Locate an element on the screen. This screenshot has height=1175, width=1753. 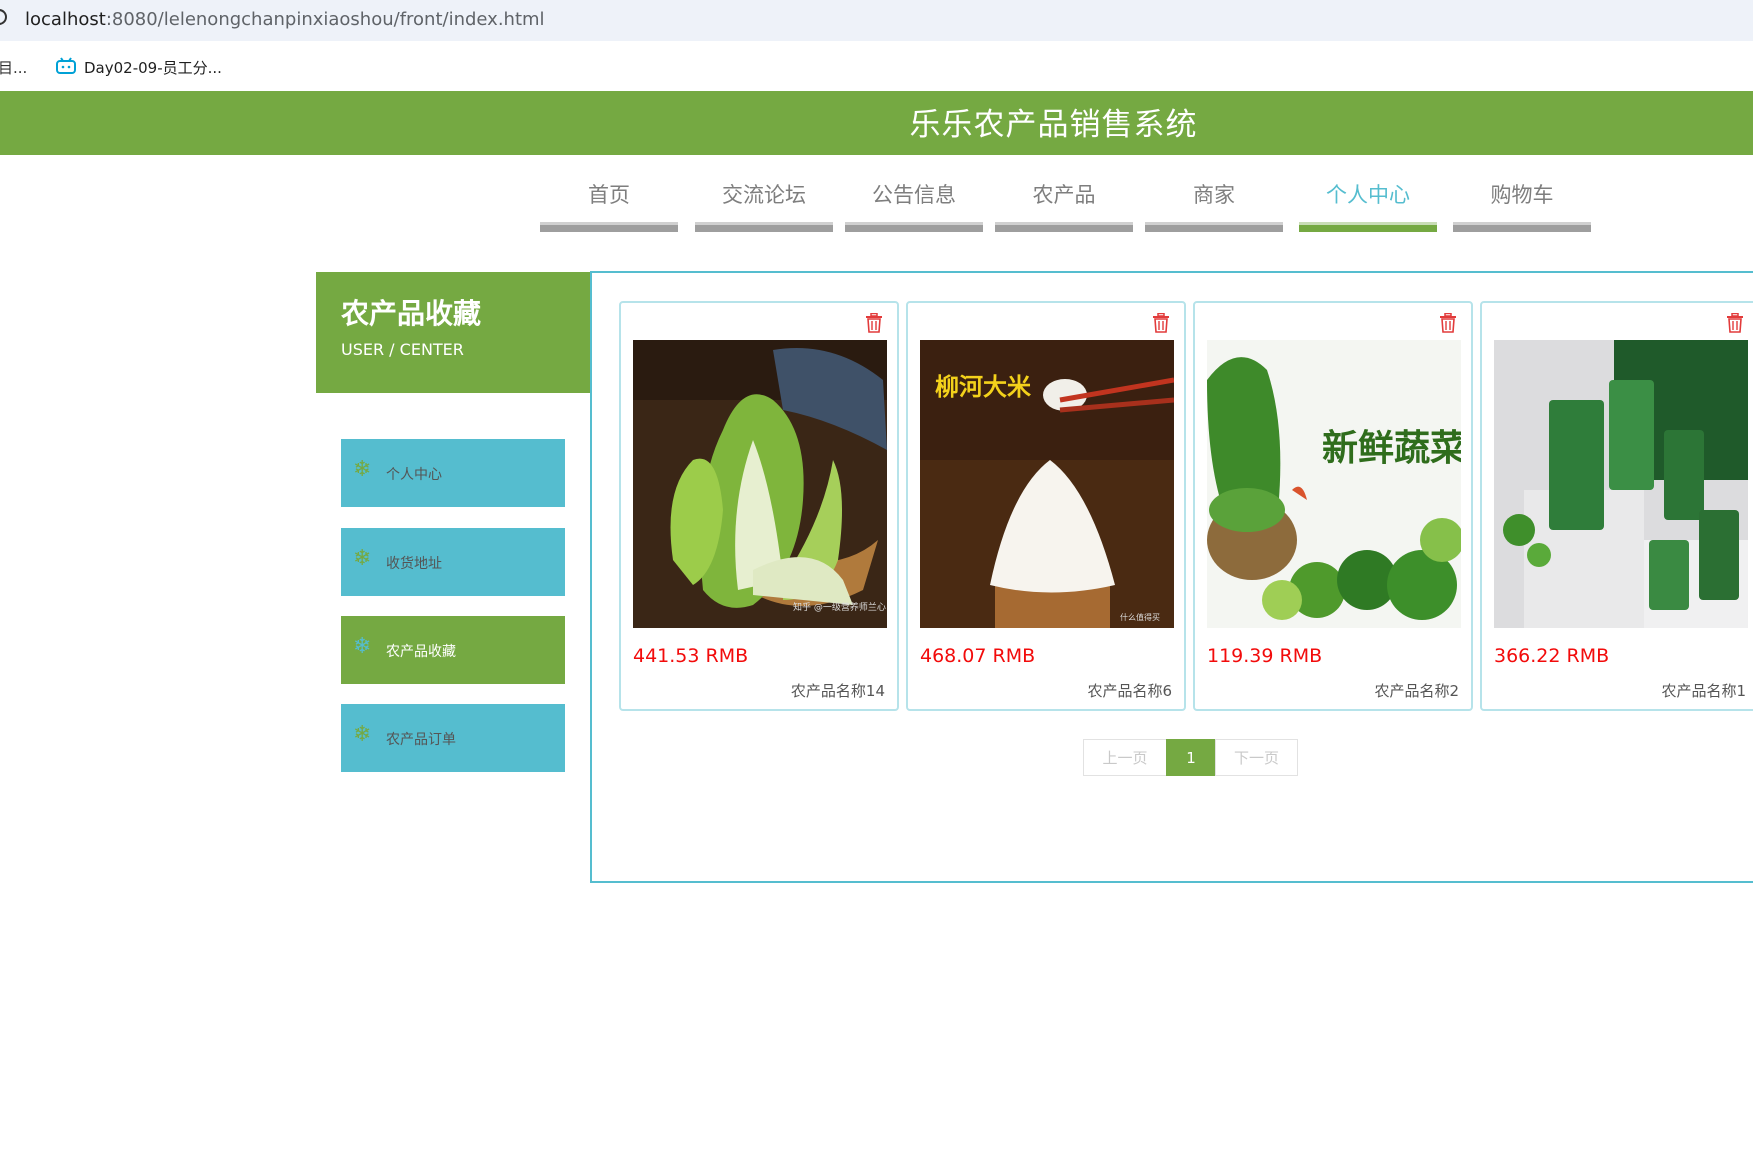
image-watermark: 知乎 @一级营养师兰心 is located at coordinates (839, 607).